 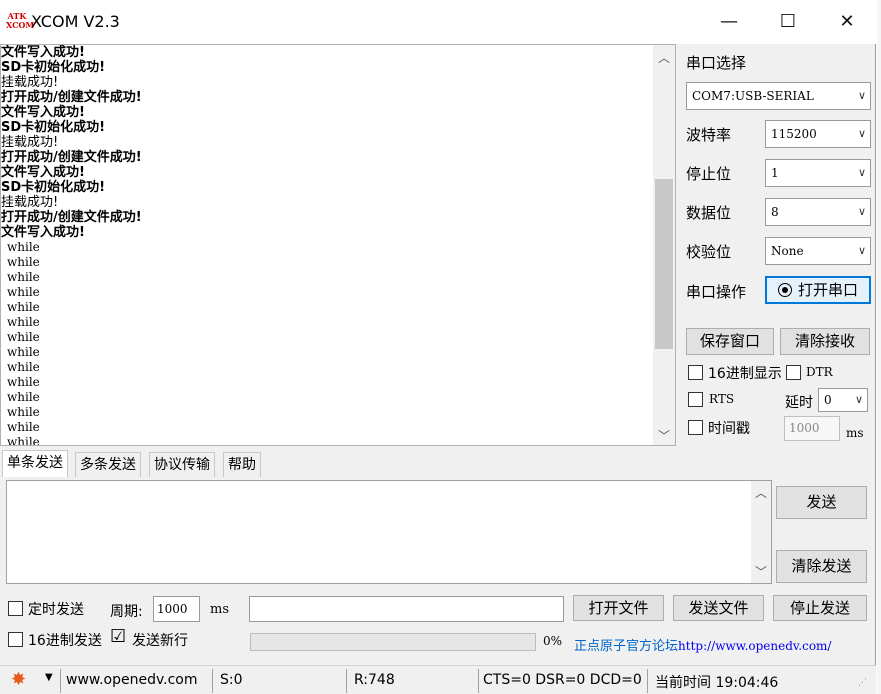 What do you see at coordinates (855, 433) in the screenshot?
I see `timestamp-unit: ms` at bounding box center [855, 433].